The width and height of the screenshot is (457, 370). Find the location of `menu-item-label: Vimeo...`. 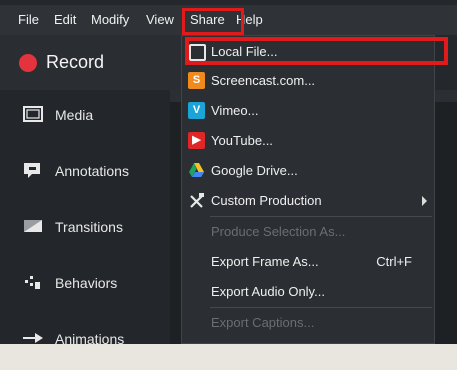

menu-item-label: Vimeo... is located at coordinates (235, 110).